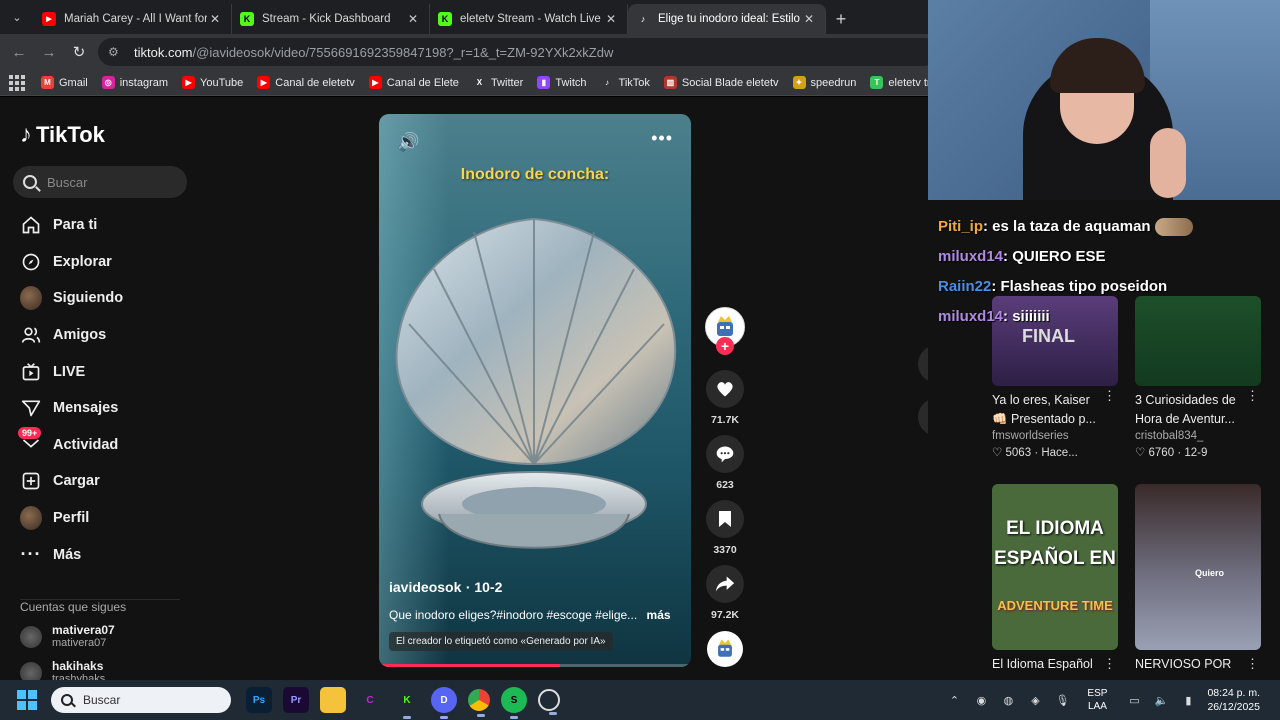 The image size is (1280, 720). I want to click on sidebar-item-para-ti: Para ti, so click(105, 225).